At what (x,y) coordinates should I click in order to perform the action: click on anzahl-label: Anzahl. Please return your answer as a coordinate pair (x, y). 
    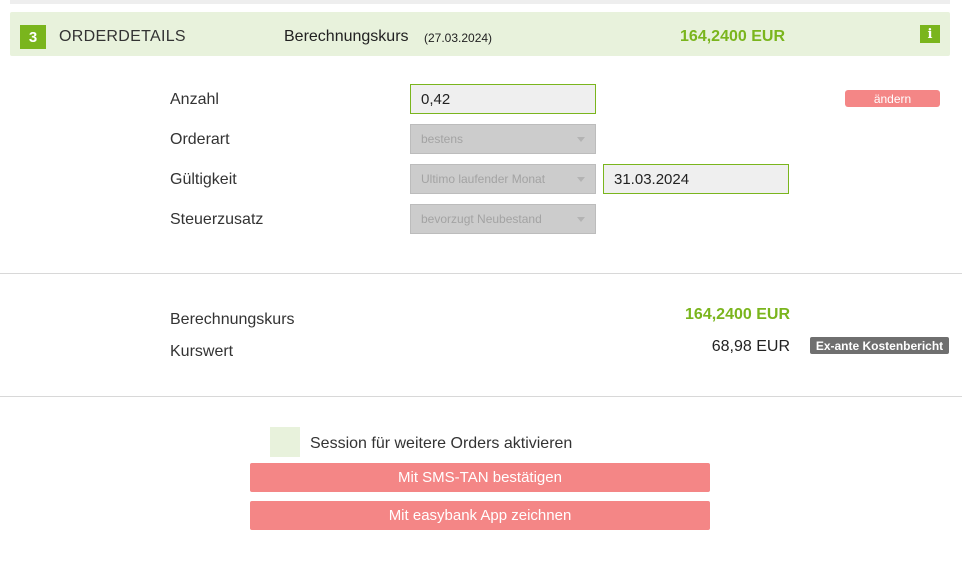
    Looking at the image, I should click on (194, 99).